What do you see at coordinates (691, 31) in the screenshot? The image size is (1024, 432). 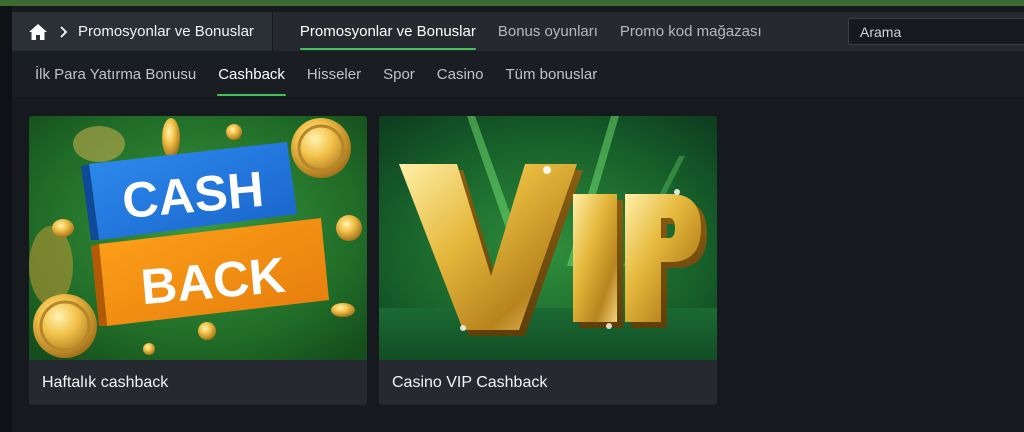 I see `tab-promo-code-store: Promo kod mağazası` at bounding box center [691, 31].